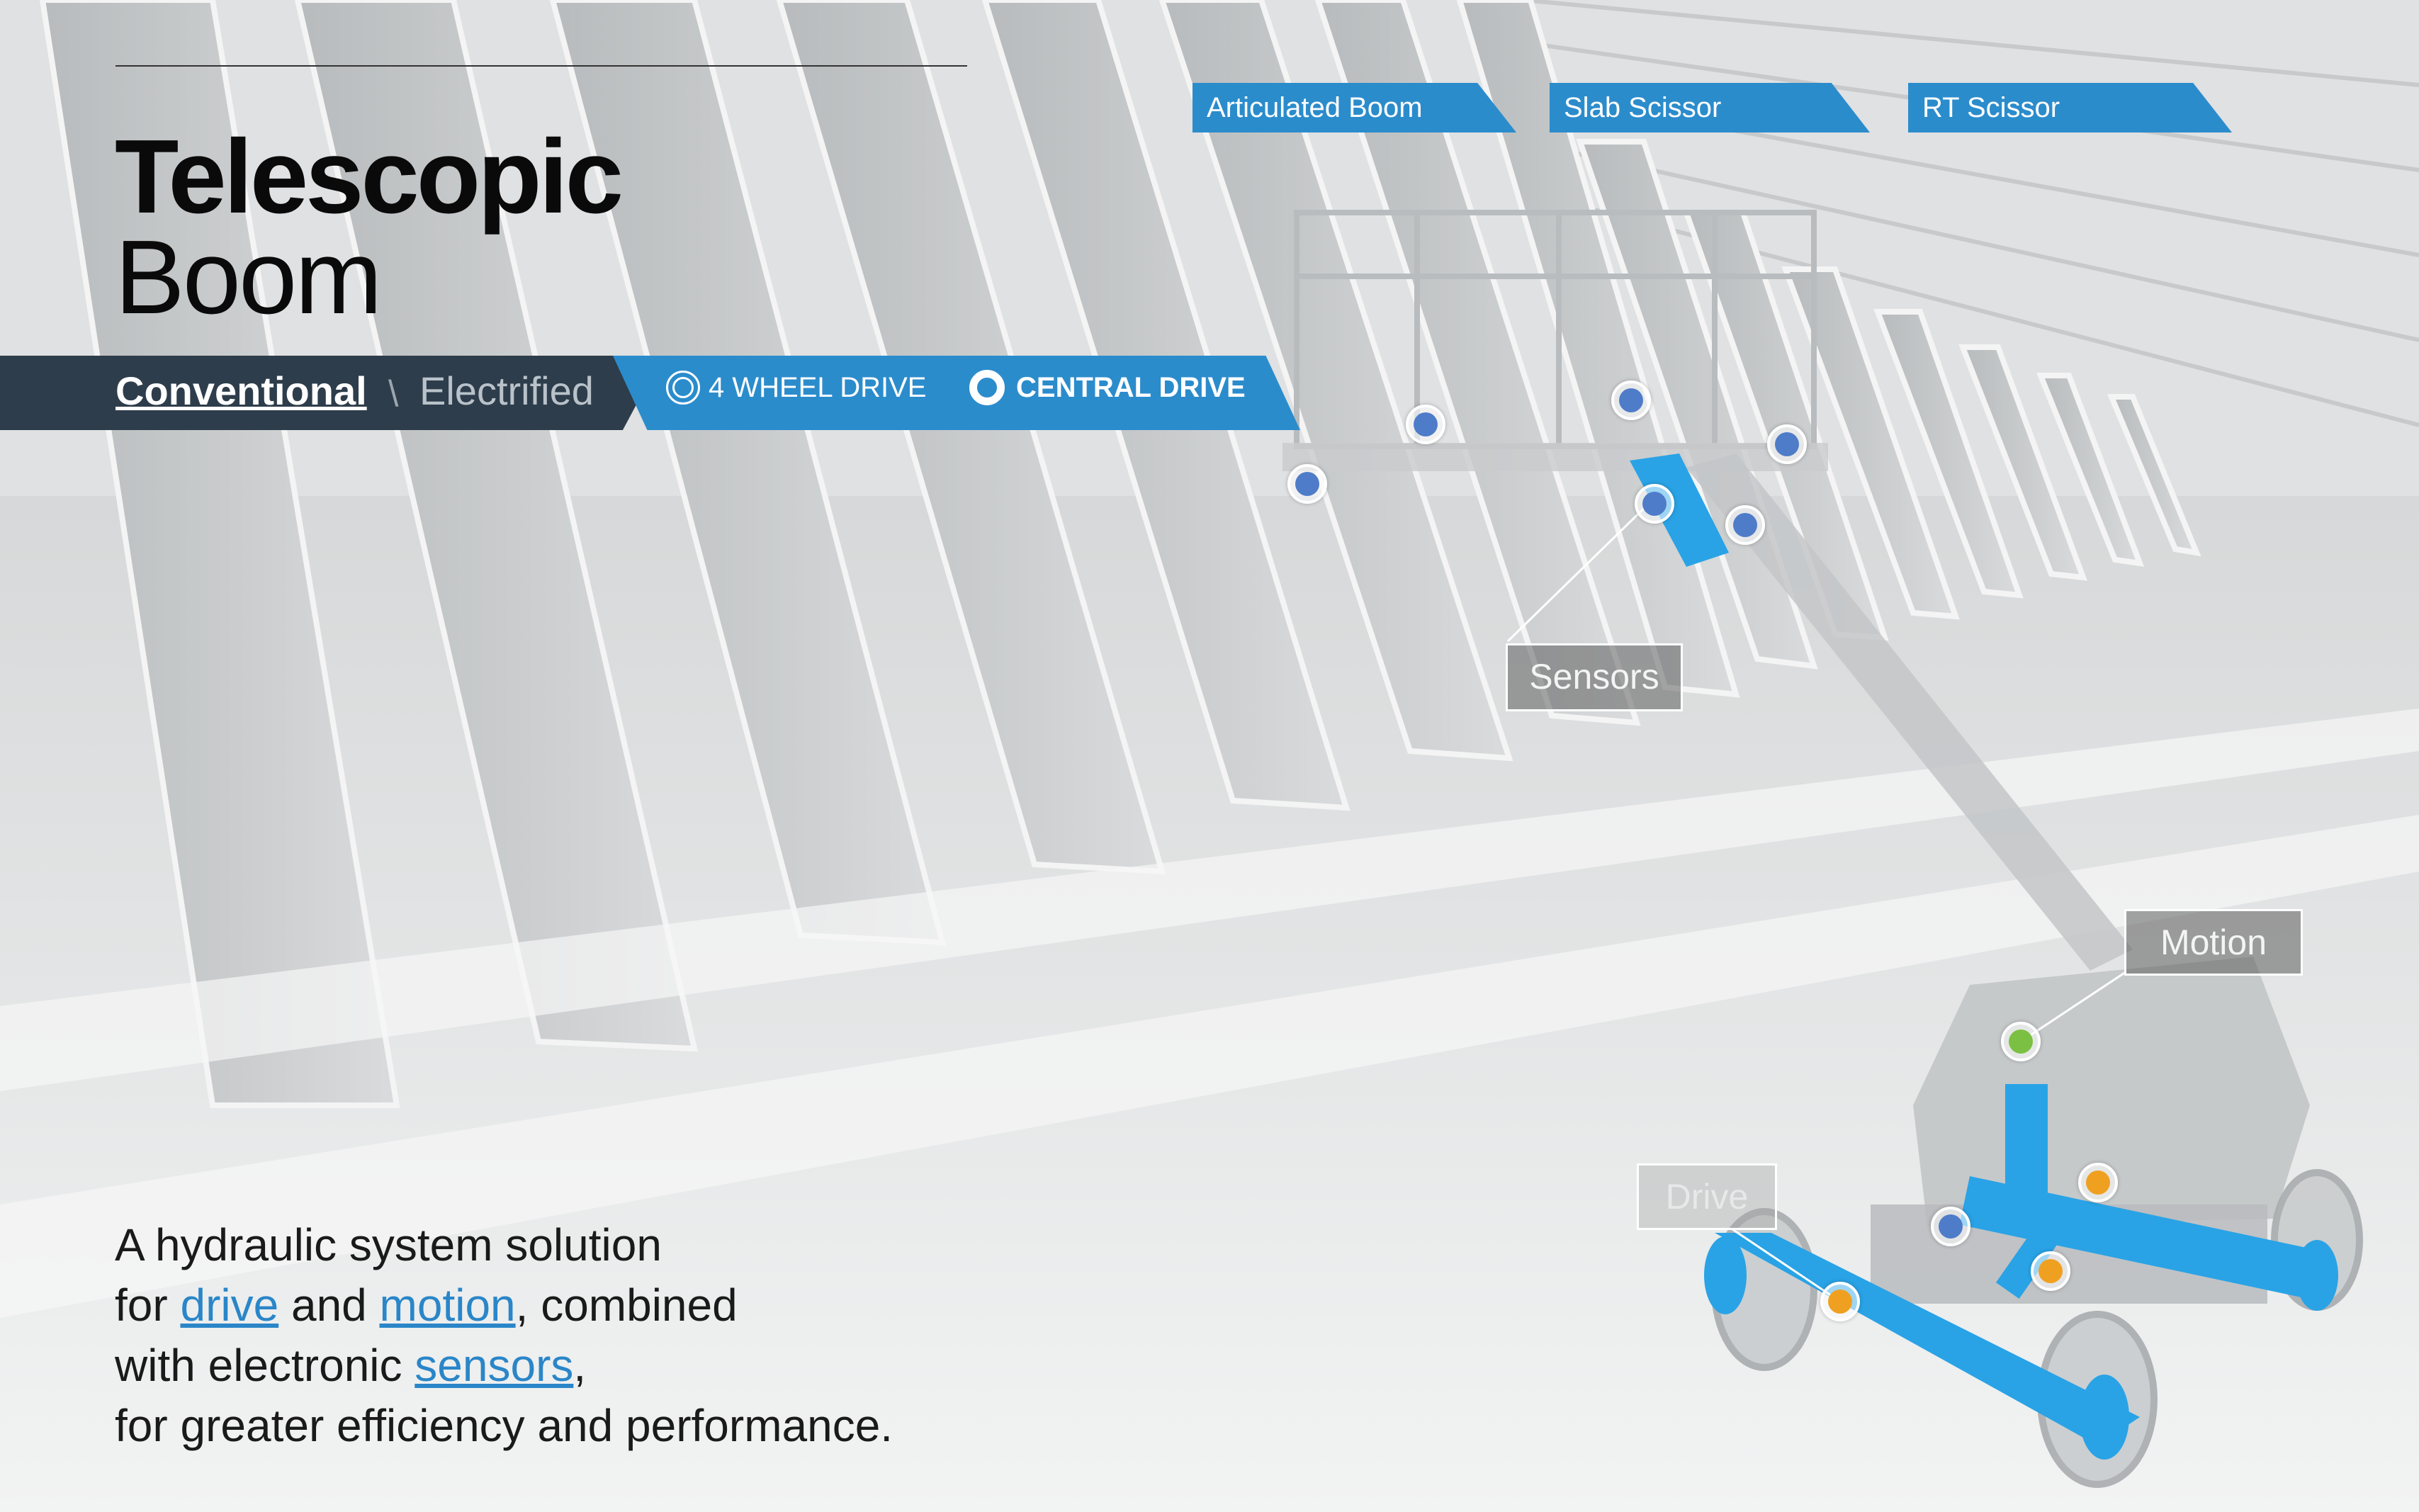  I want to click on title-rule, so click(541, 66).